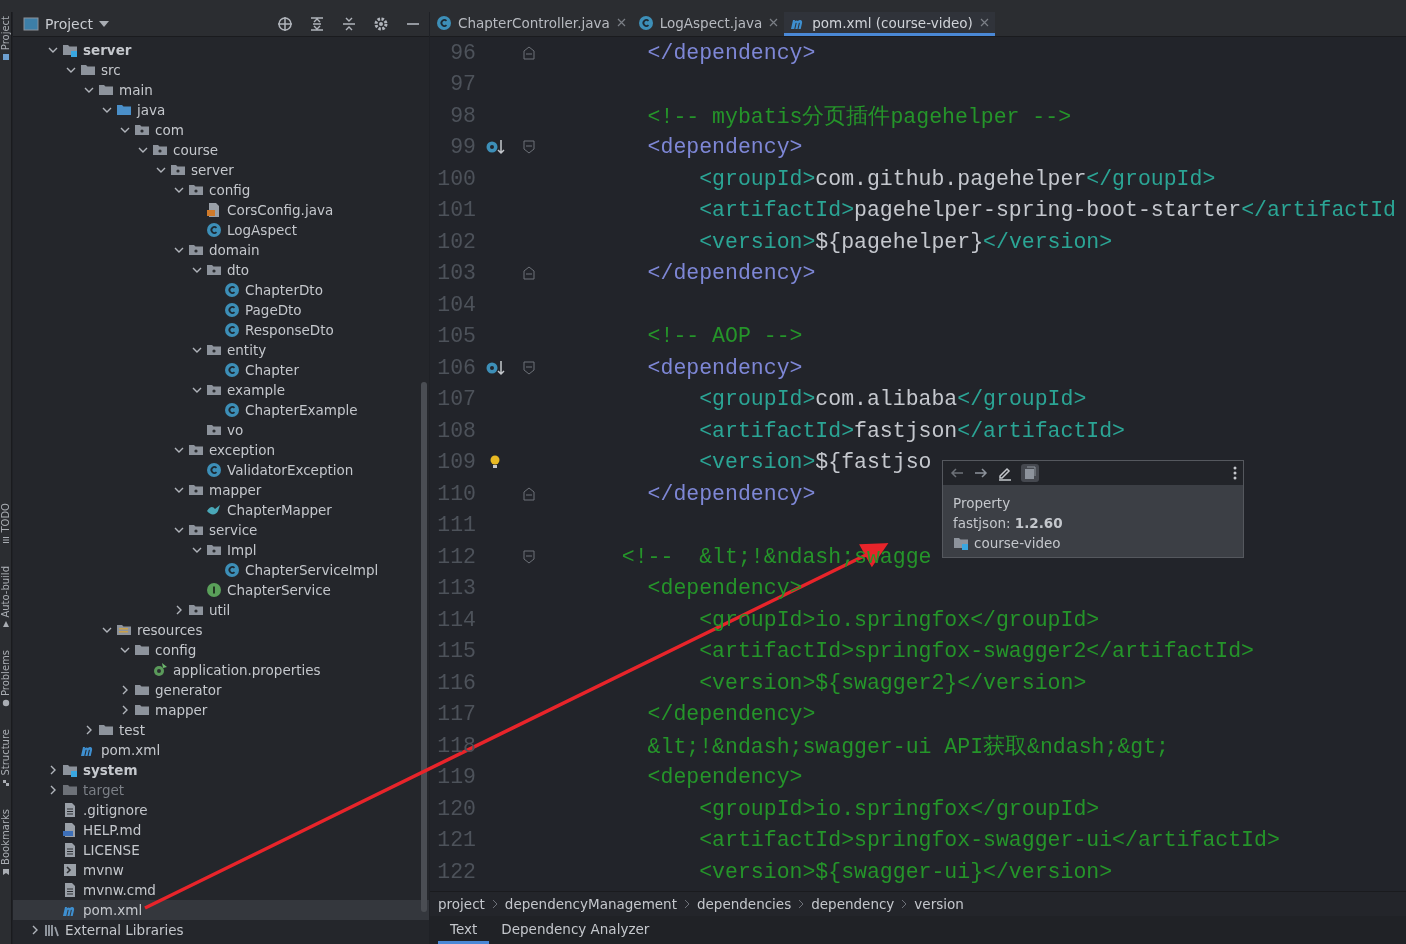 The width and height of the screenshot is (1406, 944). What do you see at coordinates (221, 890) in the screenshot?
I see `tree-row: mvnw.cmd` at bounding box center [221, 890].